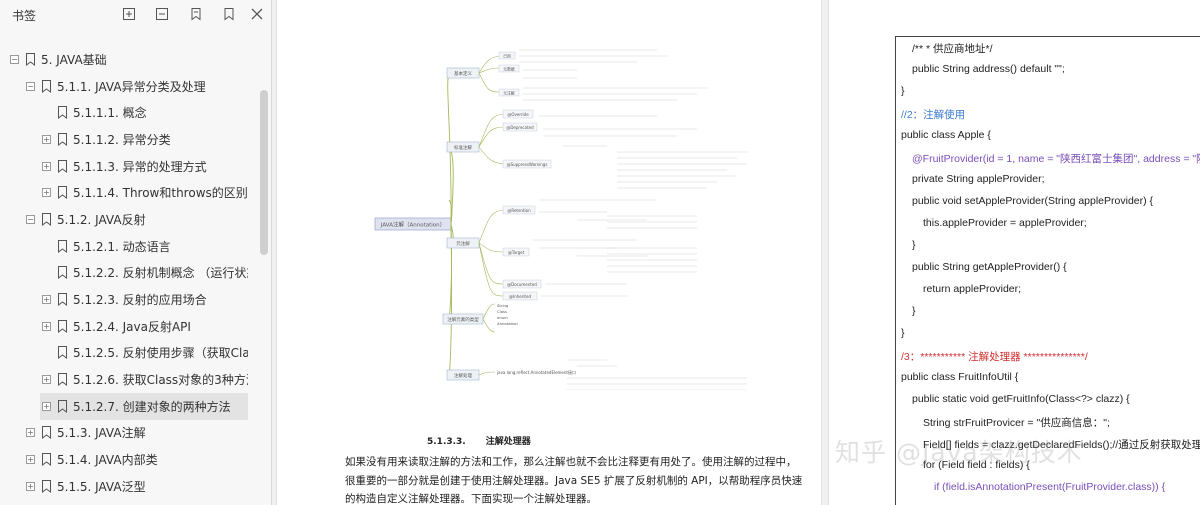  What do you see at coordinates (446, 442) in the screenshot?
I see `section-number: 5.1.3.3.` at bounding box center [446, 442].